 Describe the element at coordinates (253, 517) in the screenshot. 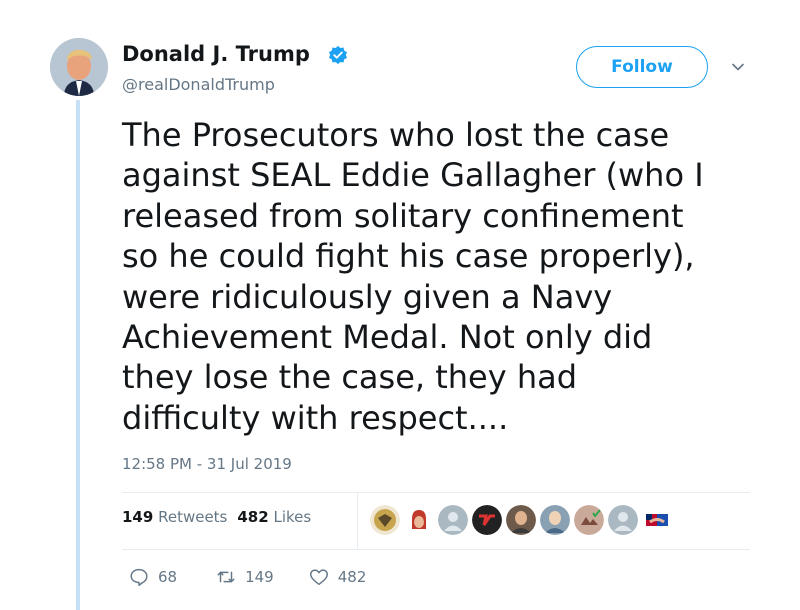

I see `likes-count: 482` at that location.